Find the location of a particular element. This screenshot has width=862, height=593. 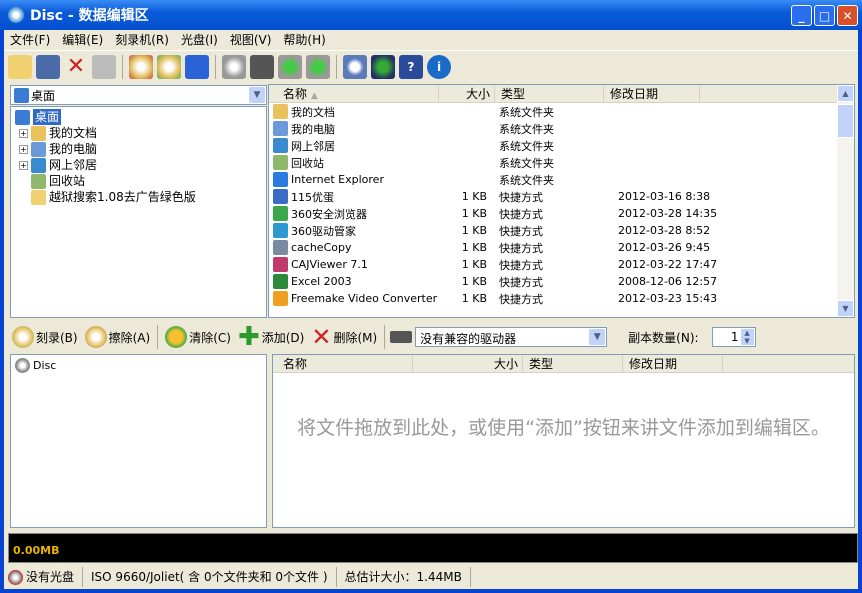

file-row: CAJViewer 7.1 1 KB 快捷方式 2012-03-22 17:47 is located at coordinates (561, 264).